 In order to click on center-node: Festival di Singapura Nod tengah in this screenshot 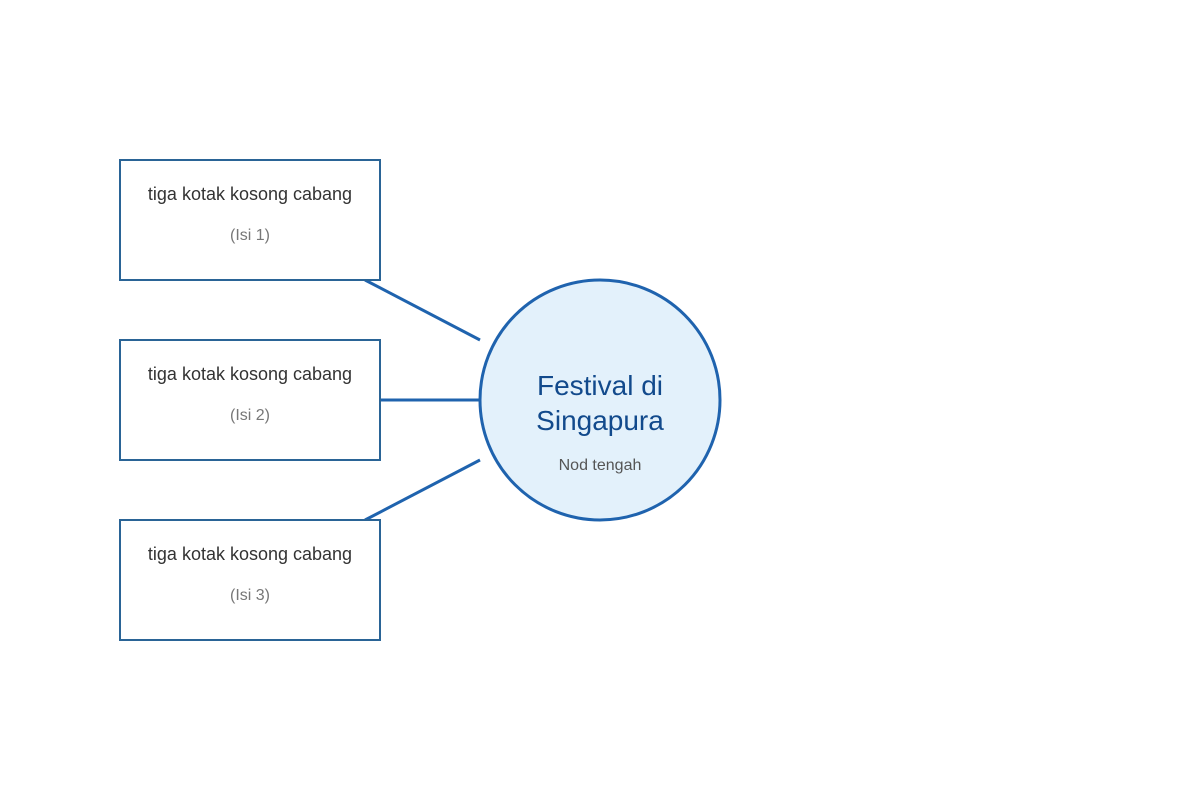, I will do `click(600, 400)`.